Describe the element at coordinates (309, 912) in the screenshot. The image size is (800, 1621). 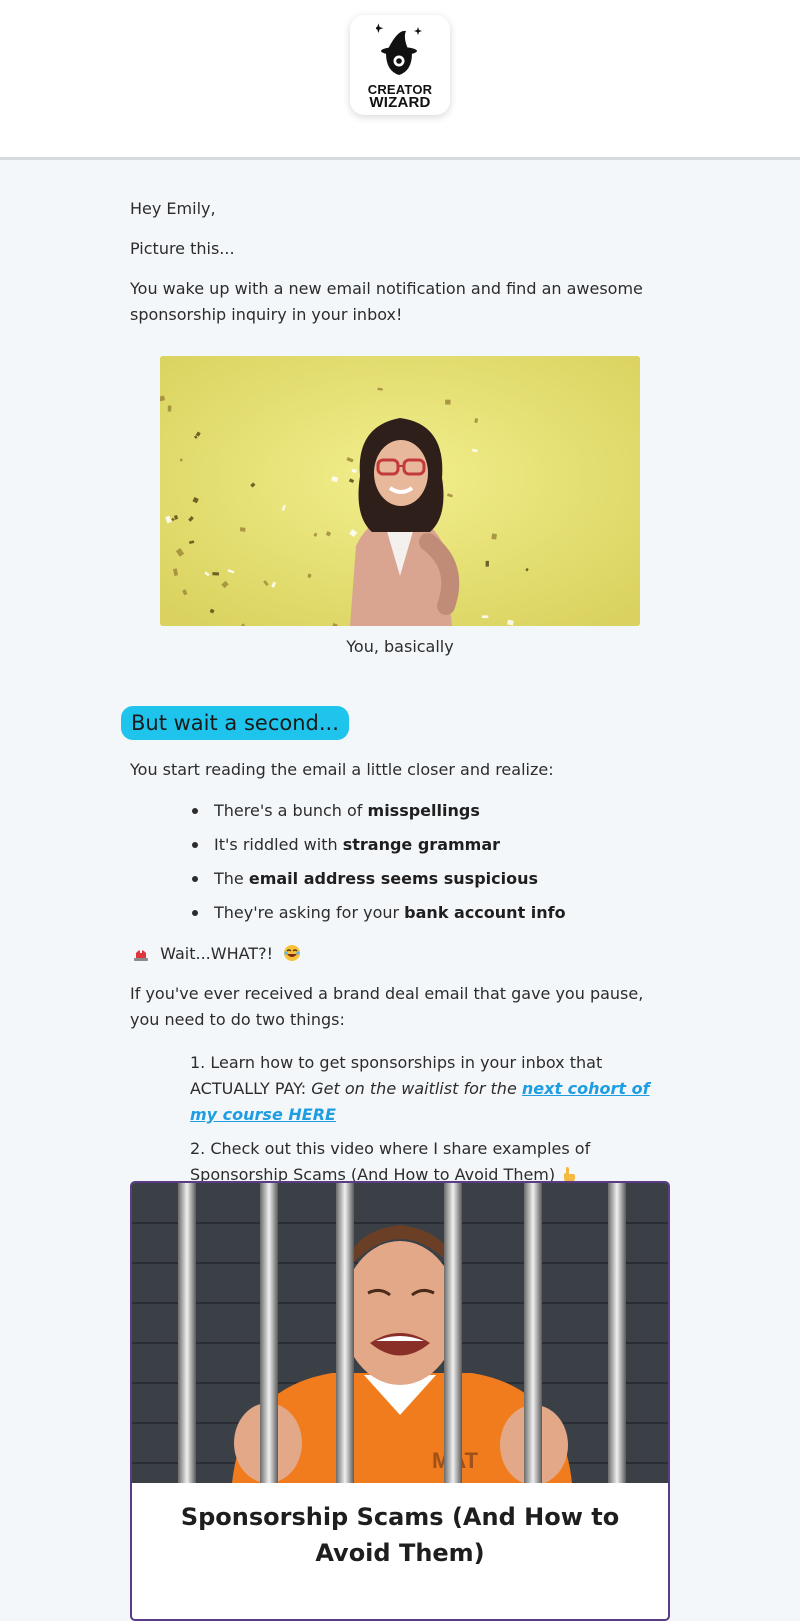
I see `list-item-text: They're asking for your` at that location.